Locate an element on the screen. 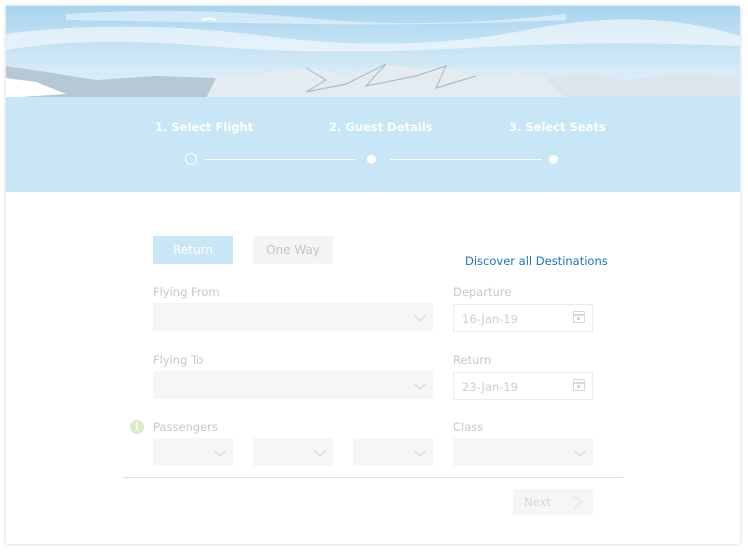 This screenshot has height=559, width=748. return-label: Return is located at coordinates (472, 360).